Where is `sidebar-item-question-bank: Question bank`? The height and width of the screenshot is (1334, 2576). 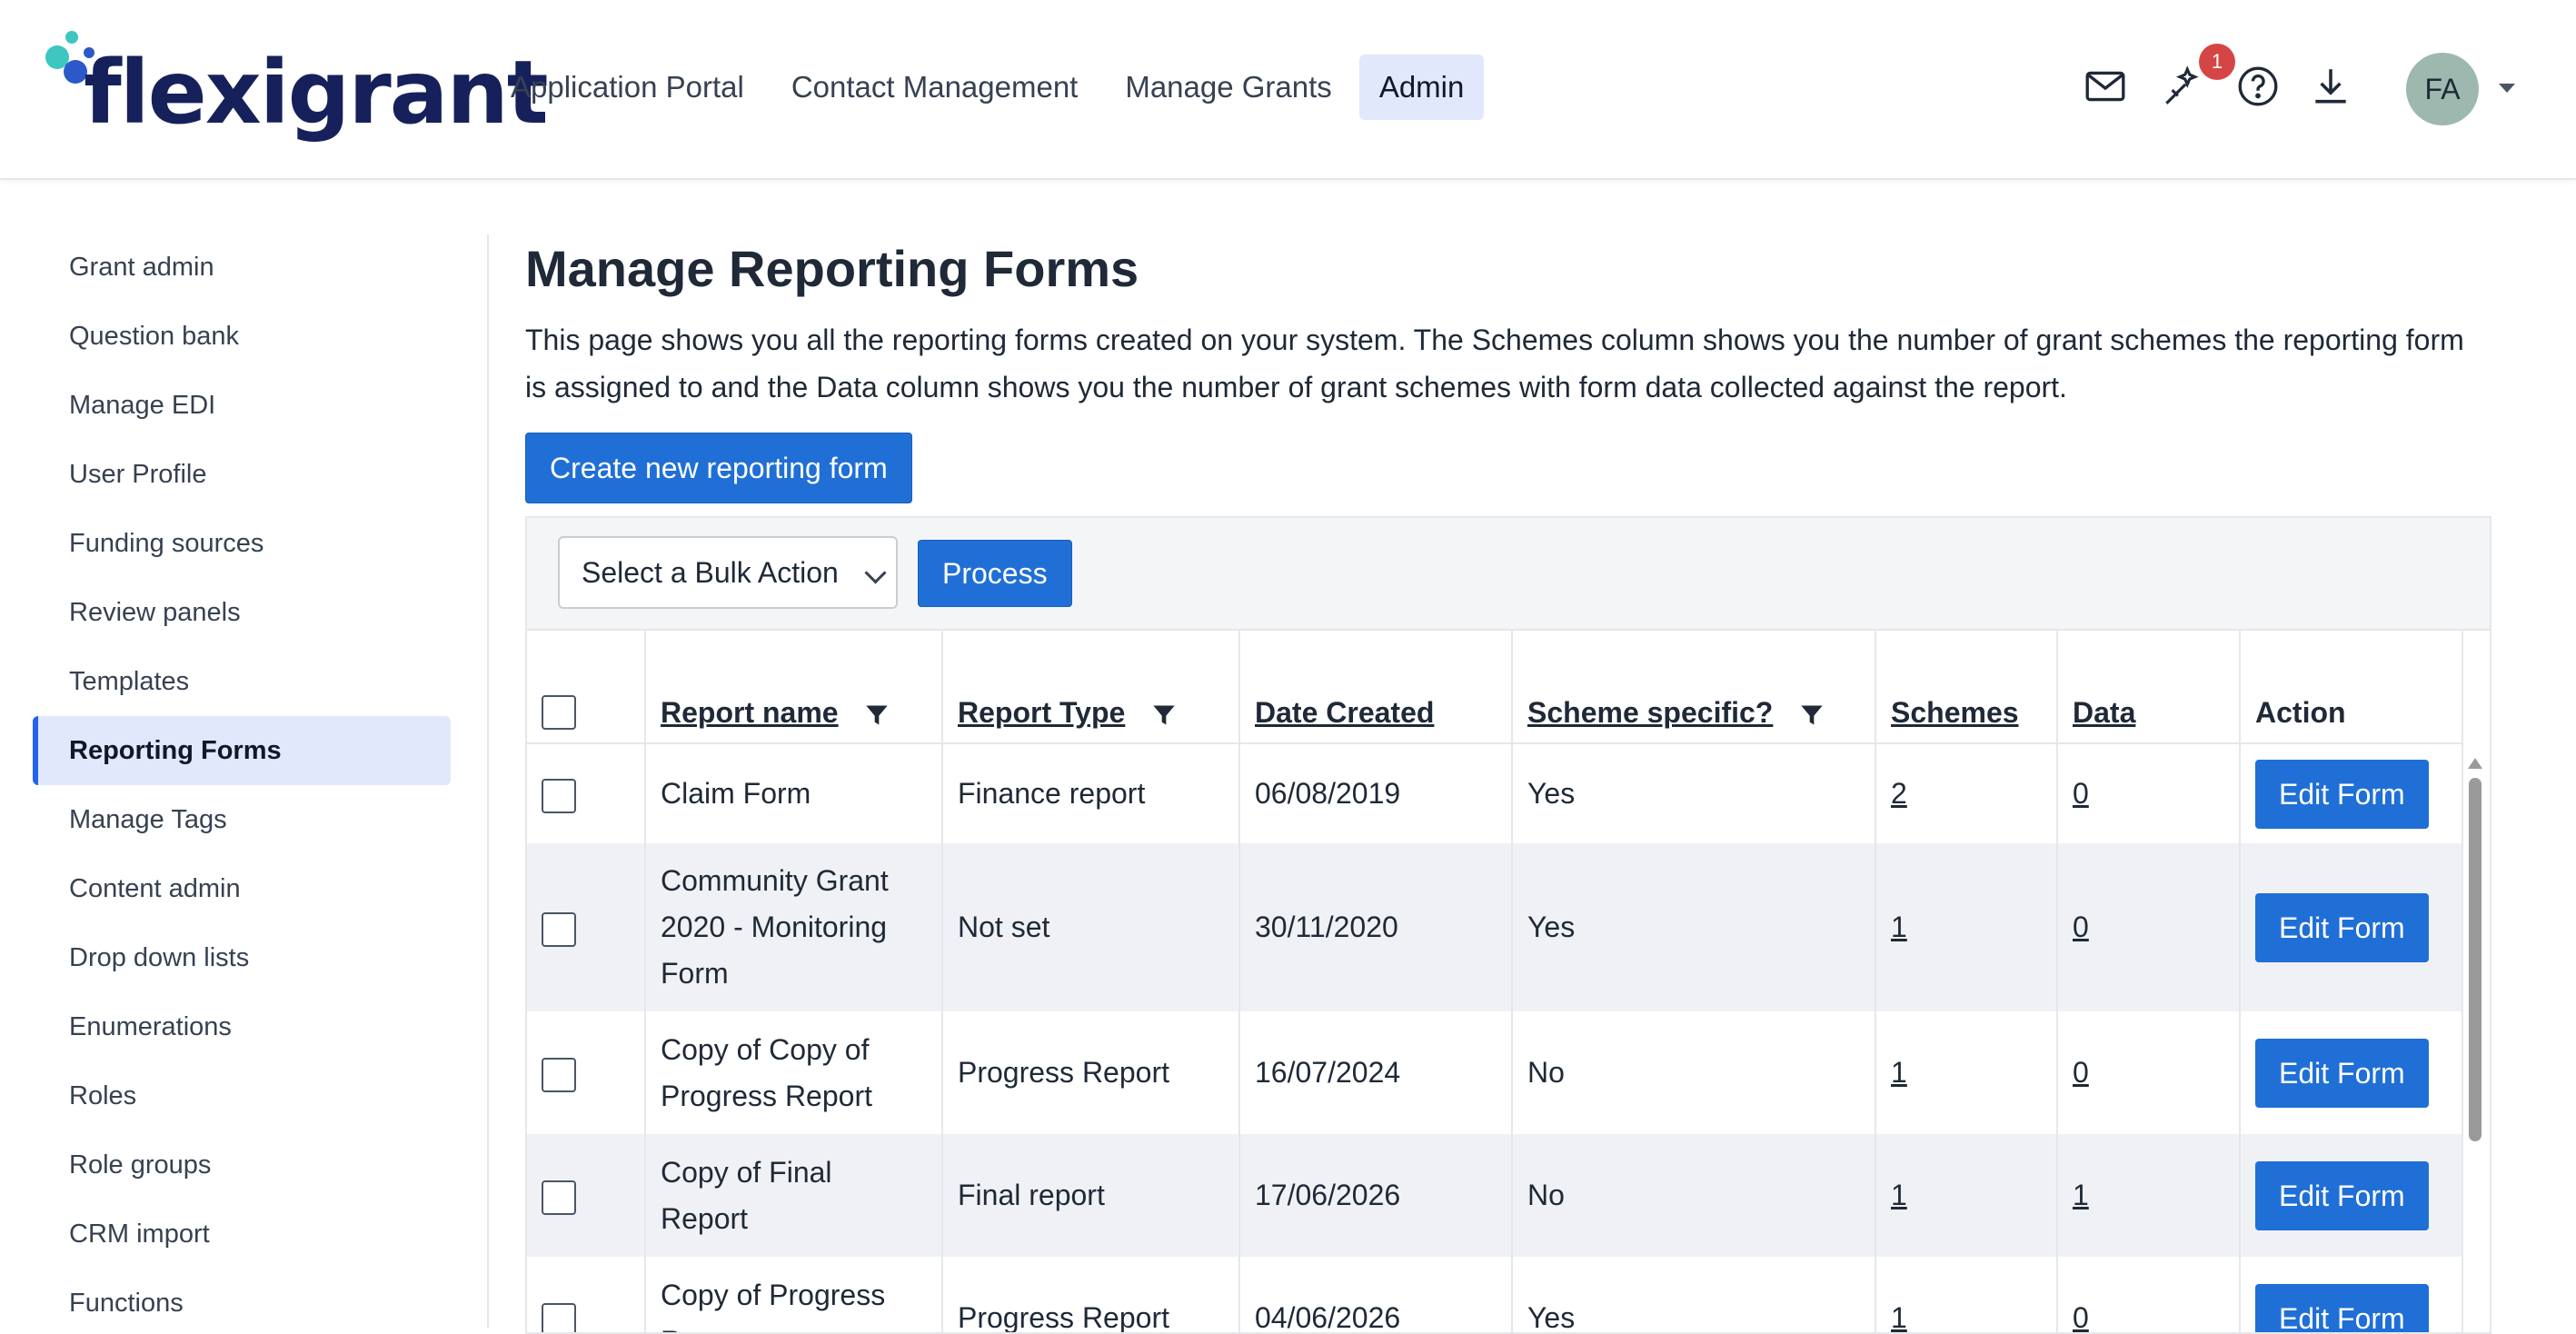 sidebar-item-question-bank: Question bank is located at coordinates (242, 337).